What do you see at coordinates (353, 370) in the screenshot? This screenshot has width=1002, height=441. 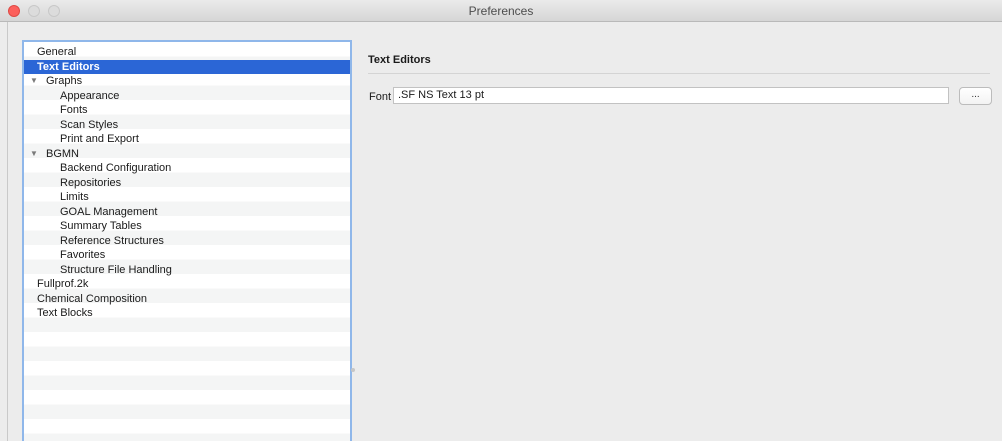 I see `split-view-handle` at bounding box center [353, 370].